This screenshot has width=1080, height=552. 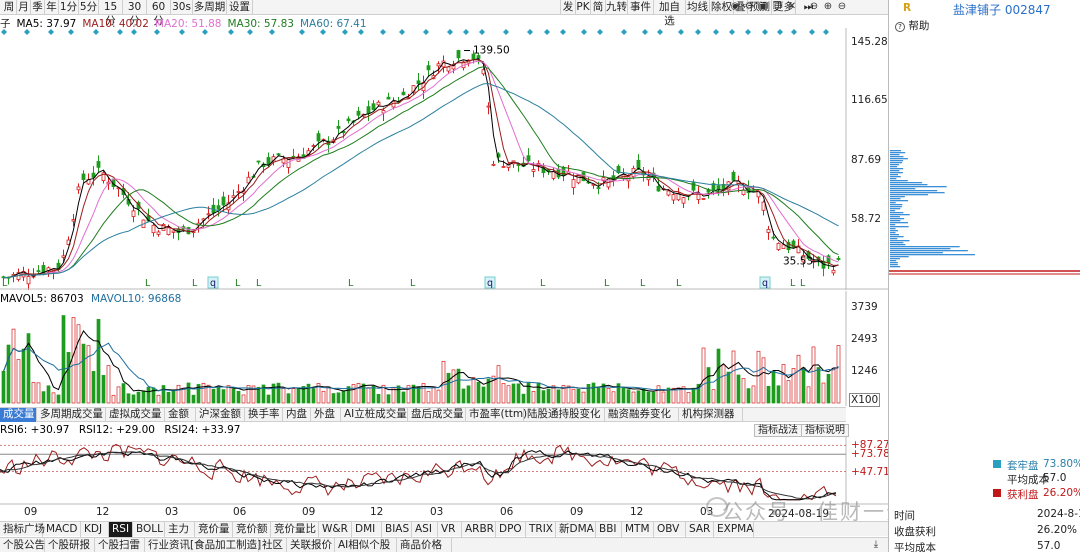 I want to click on eye-icon: ◉, so click(x=735, y=7).